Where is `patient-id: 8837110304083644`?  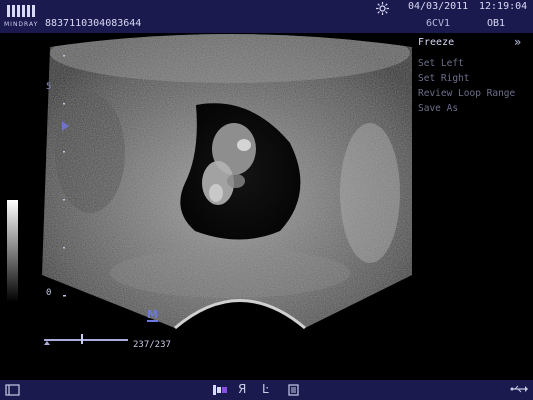
patient-id: 8837110304083644 is located at coordinates (93, 23).